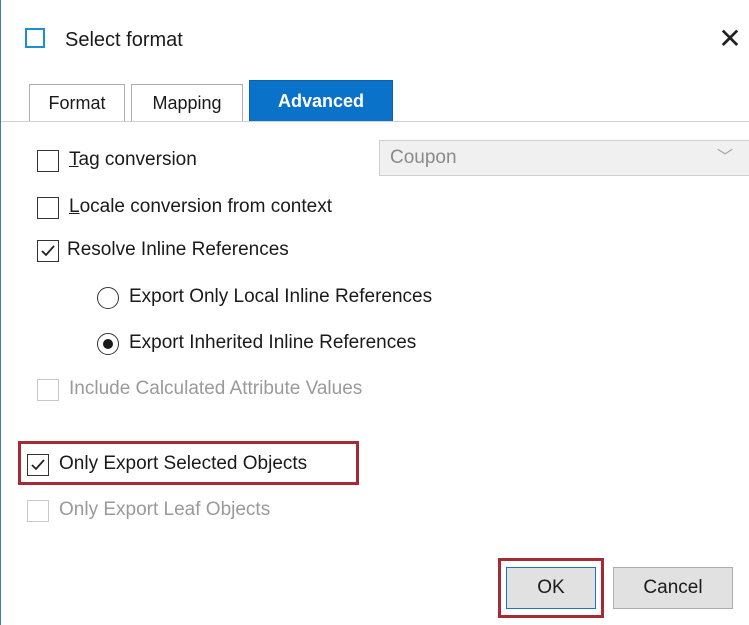 The height and width of the screenshot is (625, 749). What do you see at coordinates (551, 588) in the screenshot?
I see `ok-button: OK` at bounding box center [551, 588].